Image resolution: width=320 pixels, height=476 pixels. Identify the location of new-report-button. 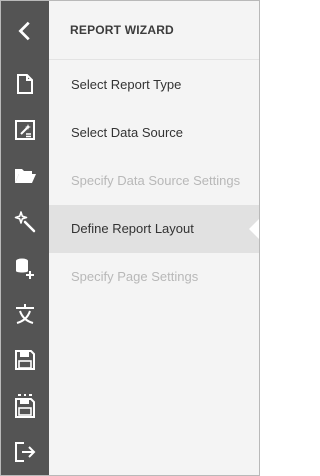
(25, 83).